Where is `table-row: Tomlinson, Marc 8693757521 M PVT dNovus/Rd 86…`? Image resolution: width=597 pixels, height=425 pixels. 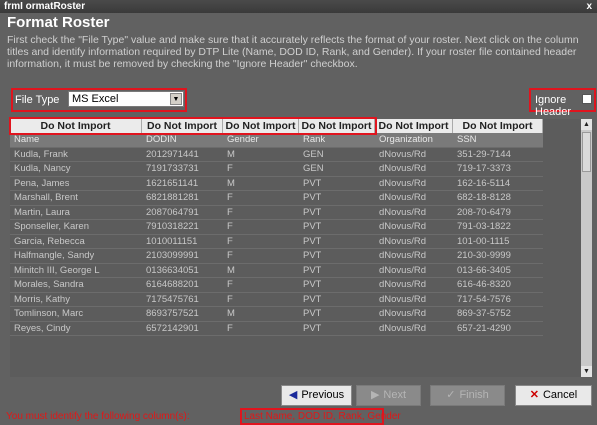
table-row: Tomlinson, Marc 8693757521 M PVT dNovus/Rd 86… is located at coordinates (276, 314).